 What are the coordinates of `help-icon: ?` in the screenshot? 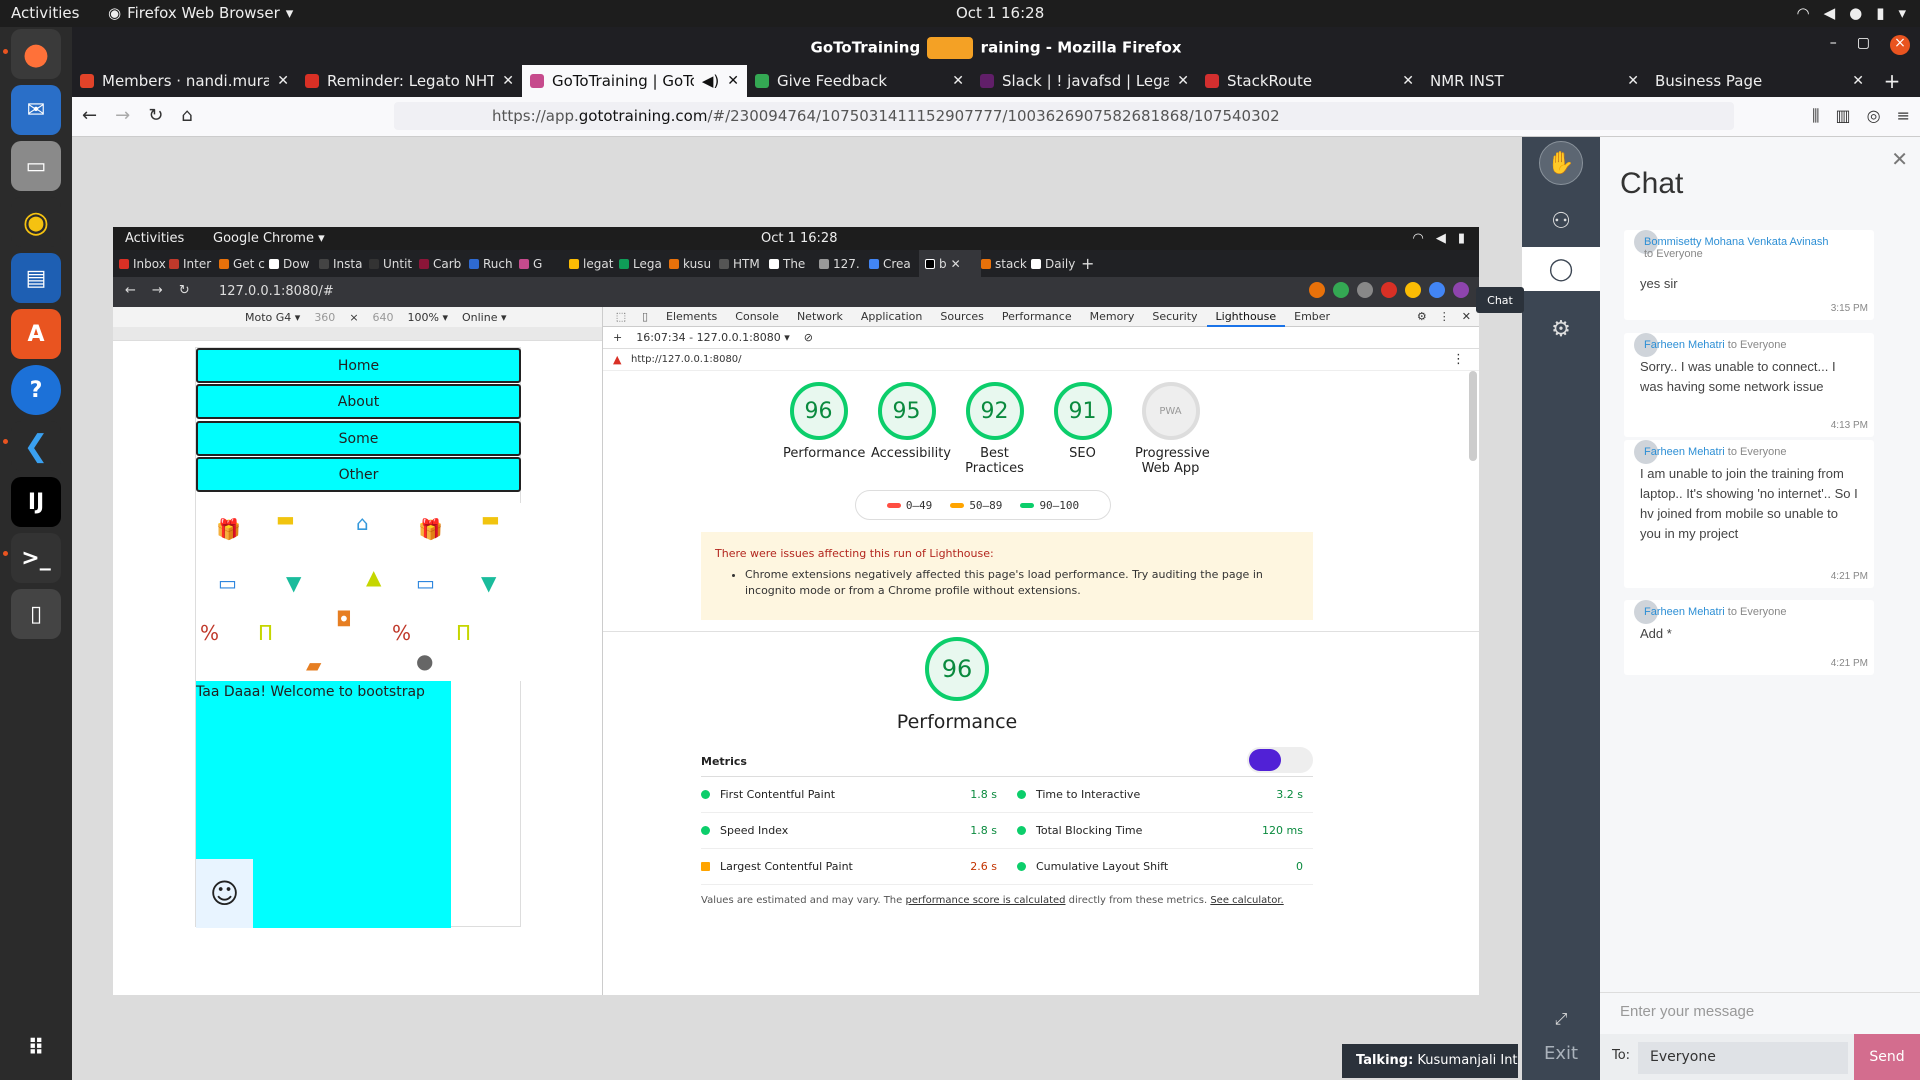 It's located at (36, 390).